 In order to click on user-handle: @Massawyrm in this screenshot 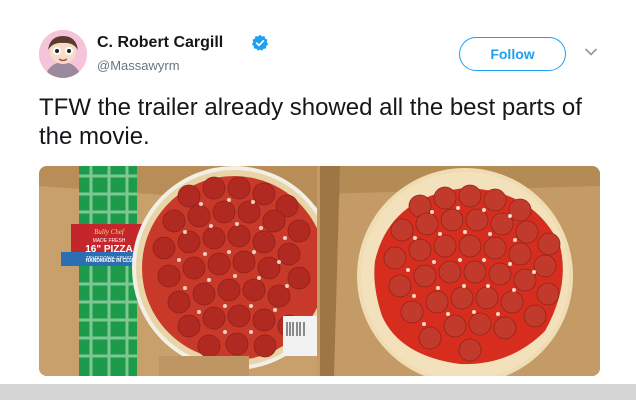, I will do `click(138, 65)`.